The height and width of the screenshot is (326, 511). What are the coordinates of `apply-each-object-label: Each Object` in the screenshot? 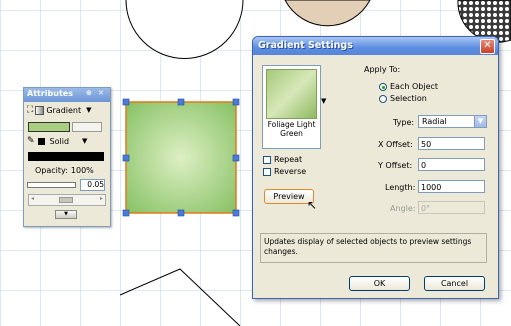 It's located at (414, 86).